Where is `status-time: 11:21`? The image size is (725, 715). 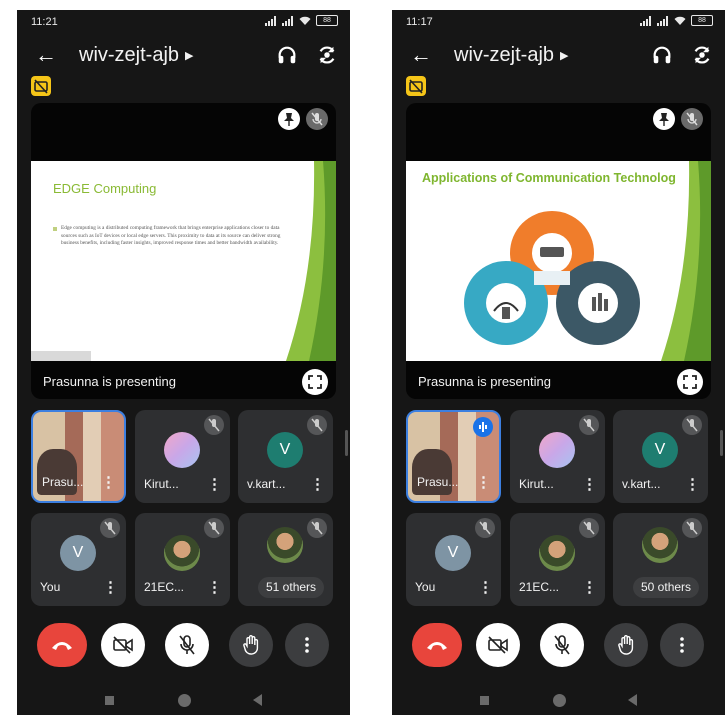 status-time: 11:21 is located at coordinates (44, 22).